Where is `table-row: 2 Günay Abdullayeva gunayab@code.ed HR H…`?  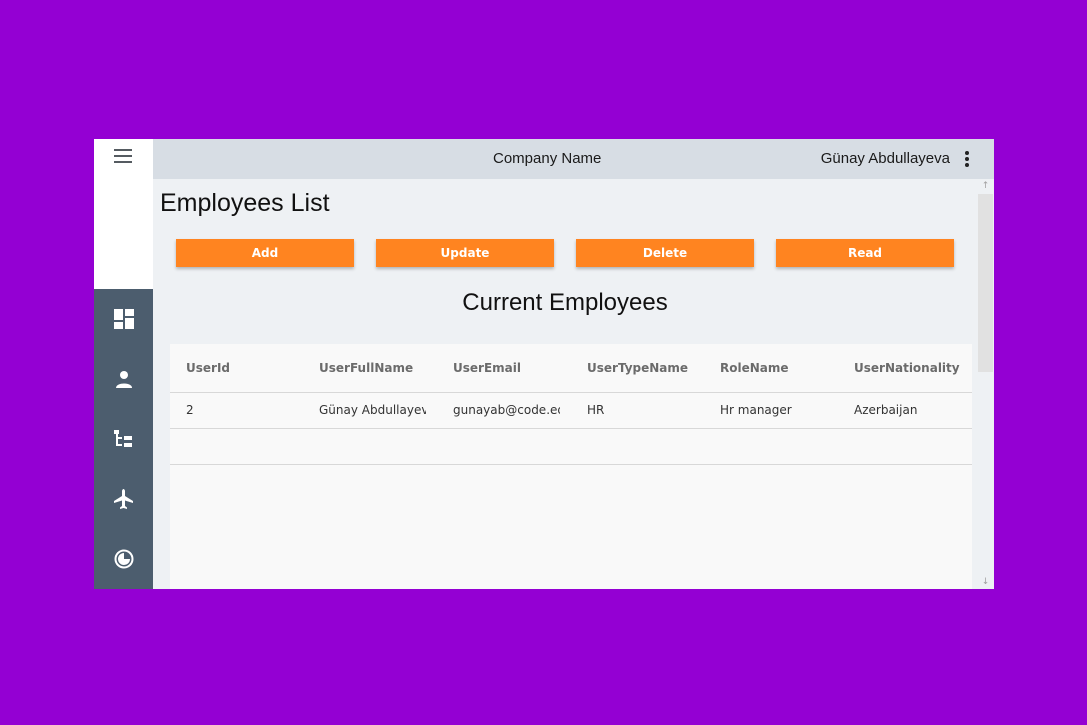
table-row: 2 Günay Abdullayeva gunayab@code.ed HR H… is located at coordinates (571, 411).